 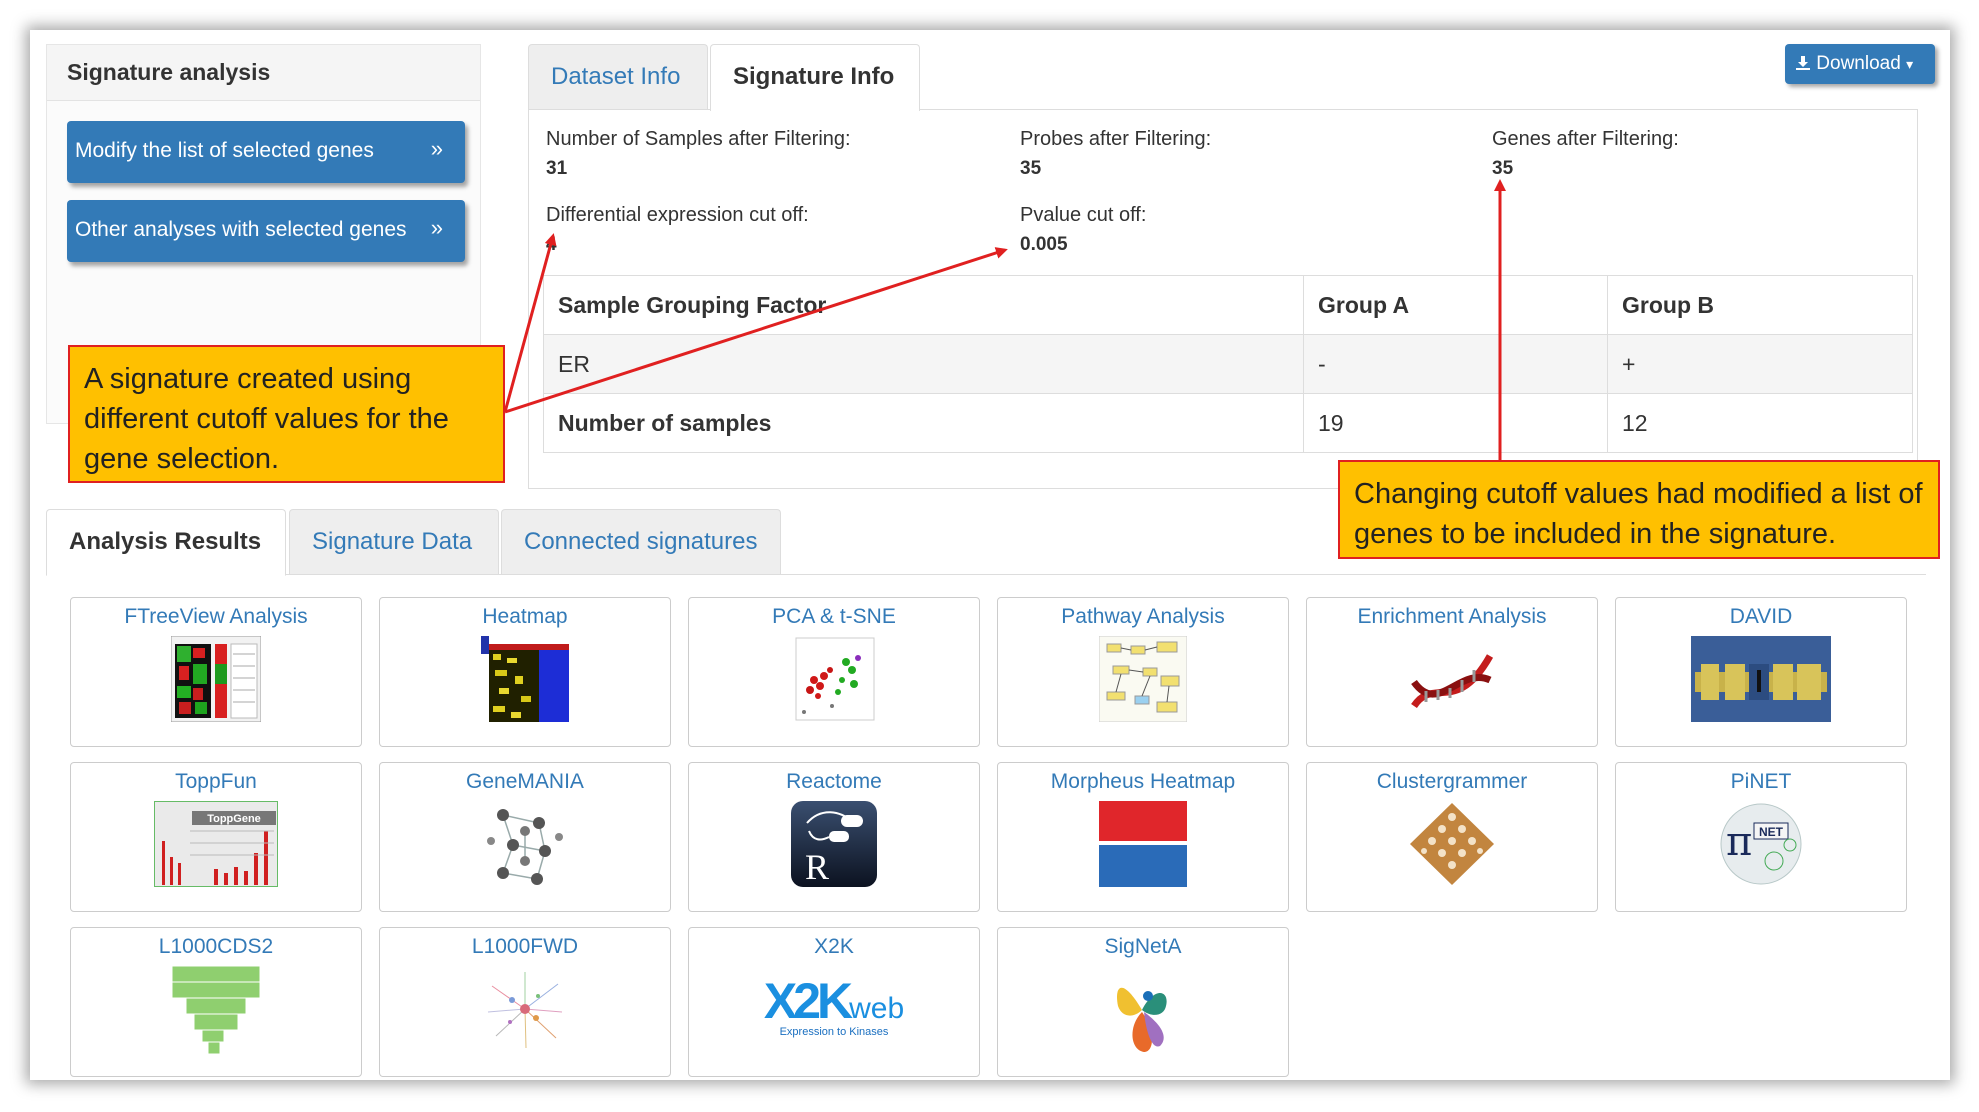 I want to click on tab-signature-data: Signature Data, so click(x=394, y=542).